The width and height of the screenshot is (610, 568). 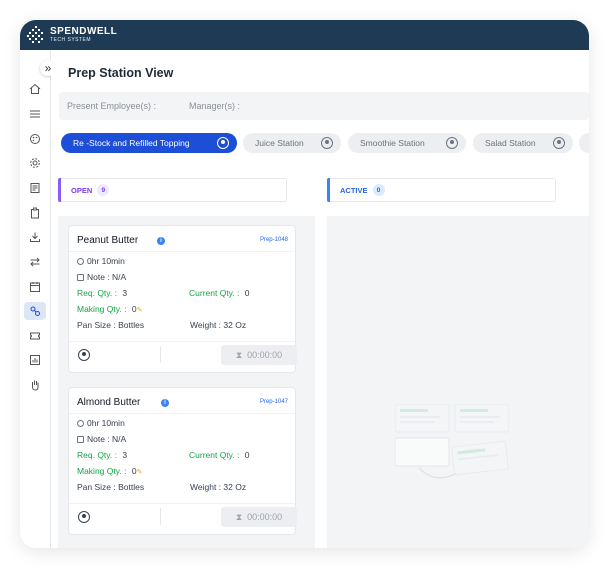 What do you see at coordinates (328, 190) in the screenshot?
I see `active-column-accent` at bounding box center [328, 190].